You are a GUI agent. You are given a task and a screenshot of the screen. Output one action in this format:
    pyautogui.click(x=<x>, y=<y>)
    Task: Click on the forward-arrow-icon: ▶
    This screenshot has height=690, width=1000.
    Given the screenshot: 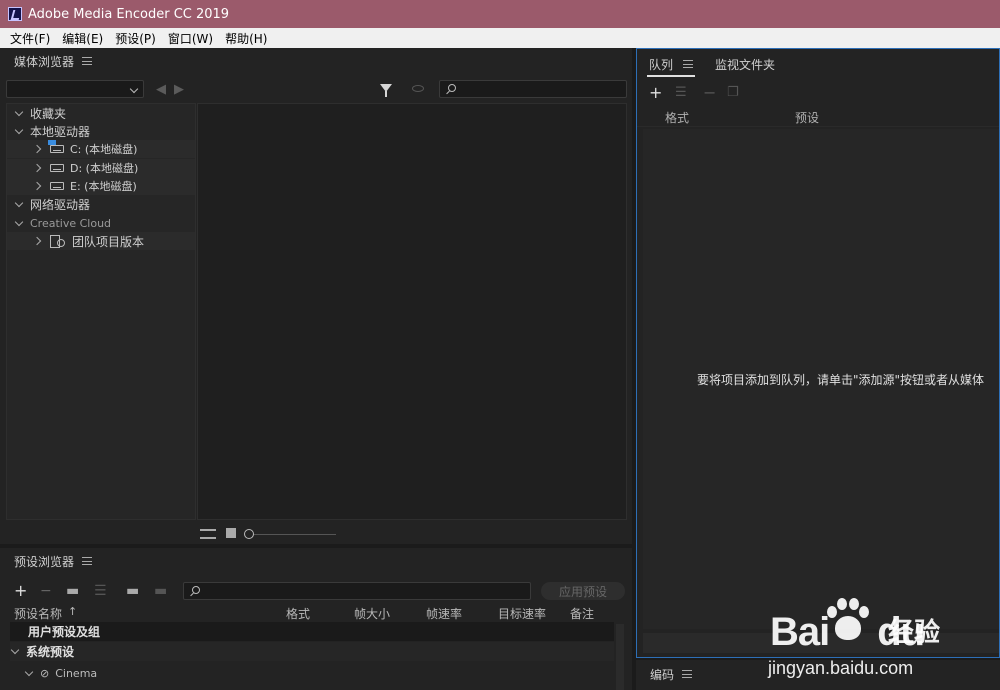 What is the action you would take?
    pyautogui.click(x=179, y=89)
    